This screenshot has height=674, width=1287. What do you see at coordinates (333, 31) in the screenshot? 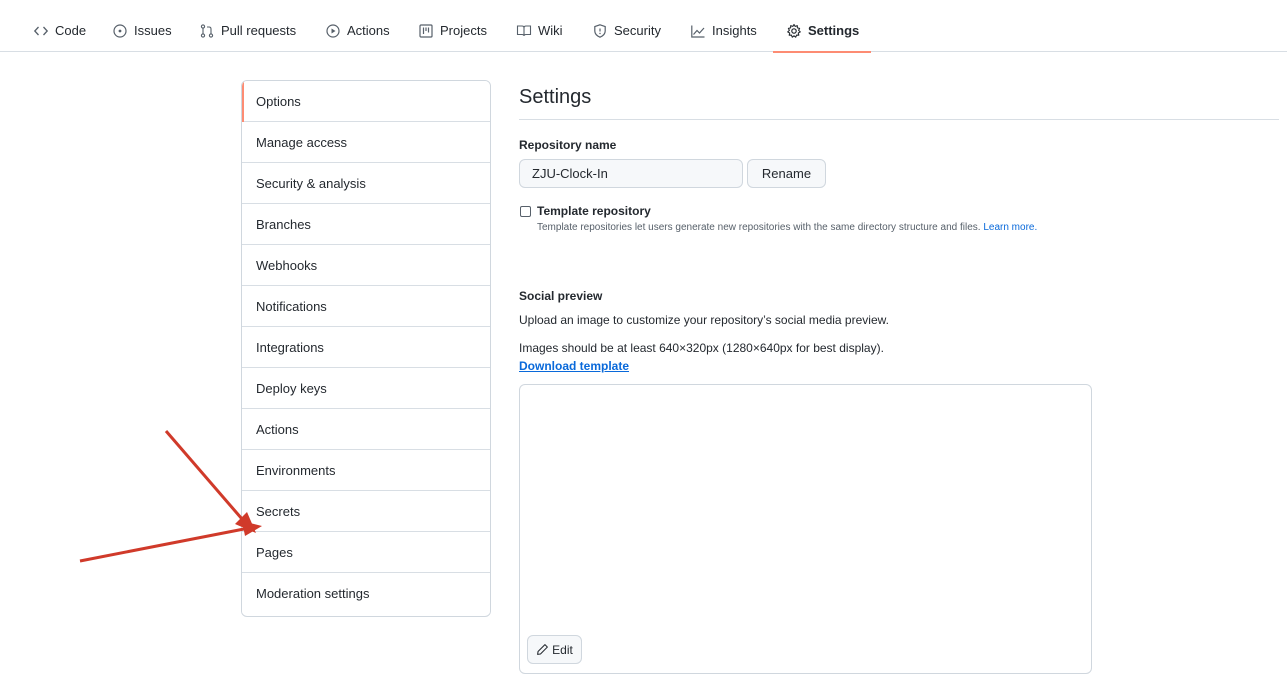
I see `play-icon` at bounding box center [333, 31].